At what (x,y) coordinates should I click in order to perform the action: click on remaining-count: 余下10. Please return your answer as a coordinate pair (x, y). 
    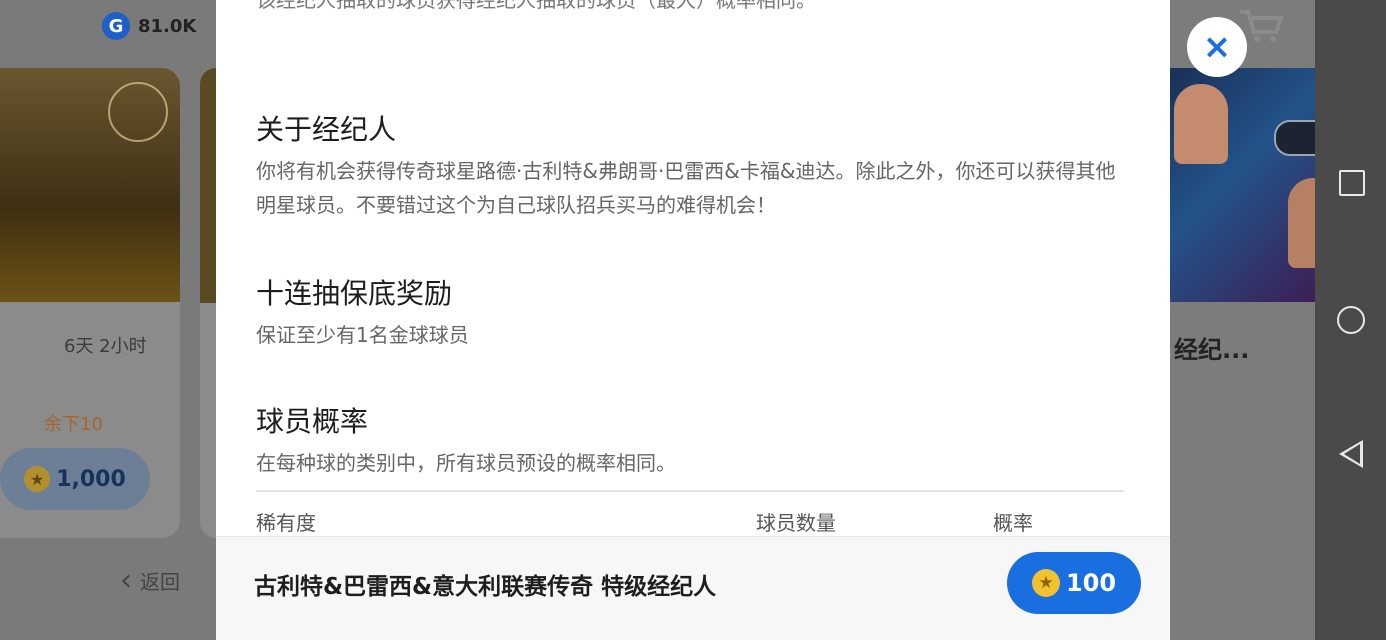
    Looking at the image, I should click on (73, 424).